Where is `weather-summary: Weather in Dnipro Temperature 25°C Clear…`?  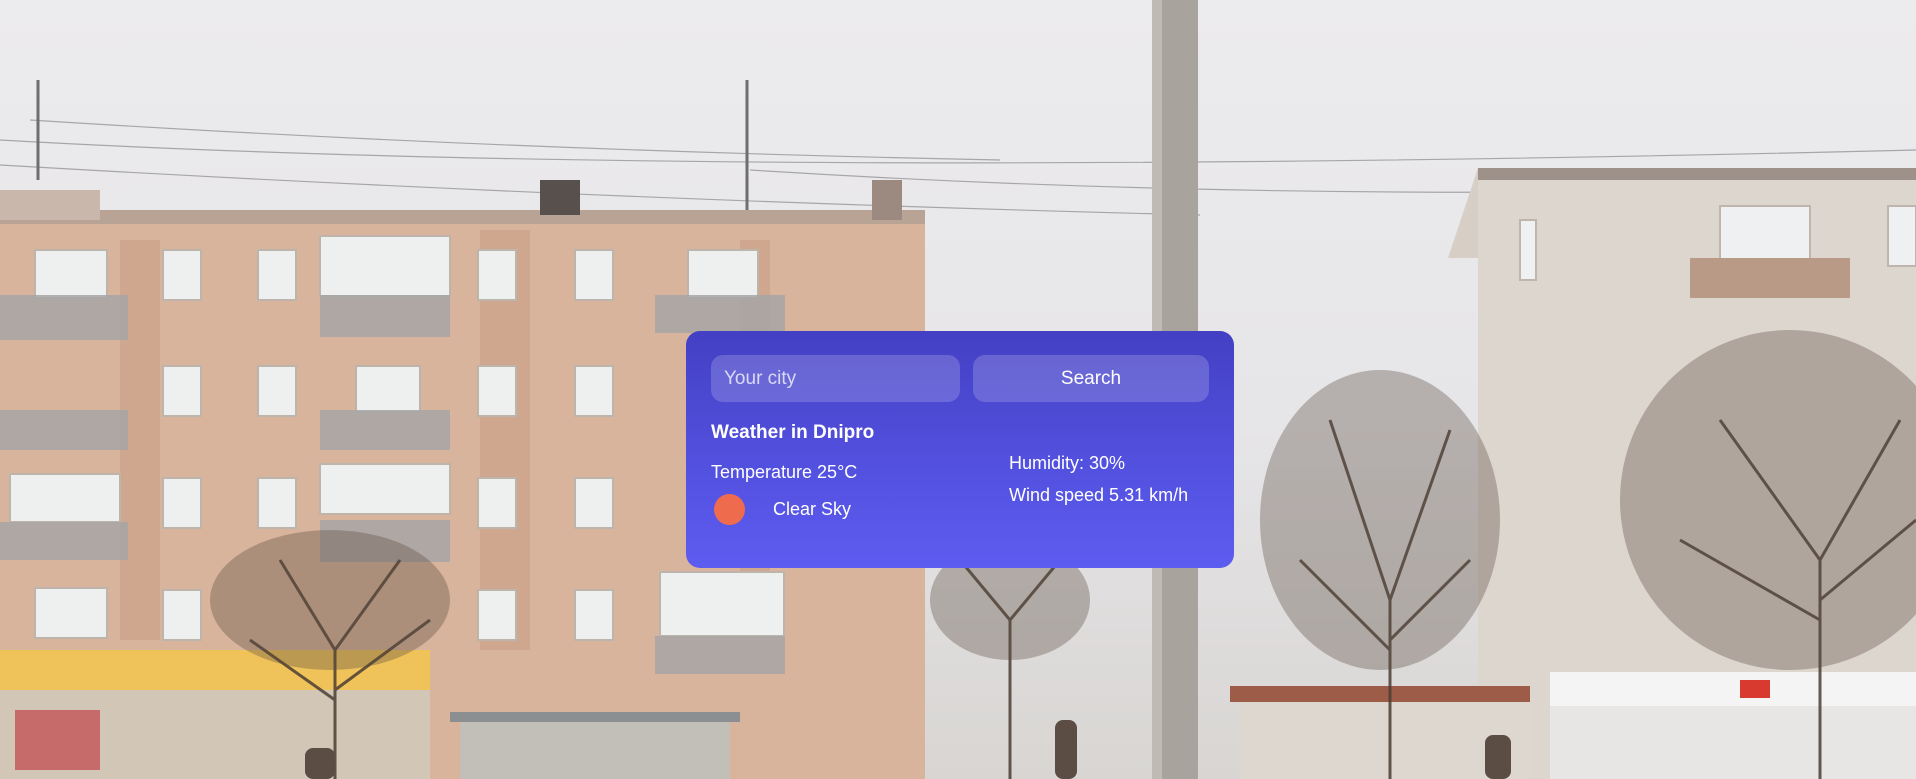 weather-summary: Weather in Dnipro Temperature 25°C Clear… is located at coordinates (851, 472).